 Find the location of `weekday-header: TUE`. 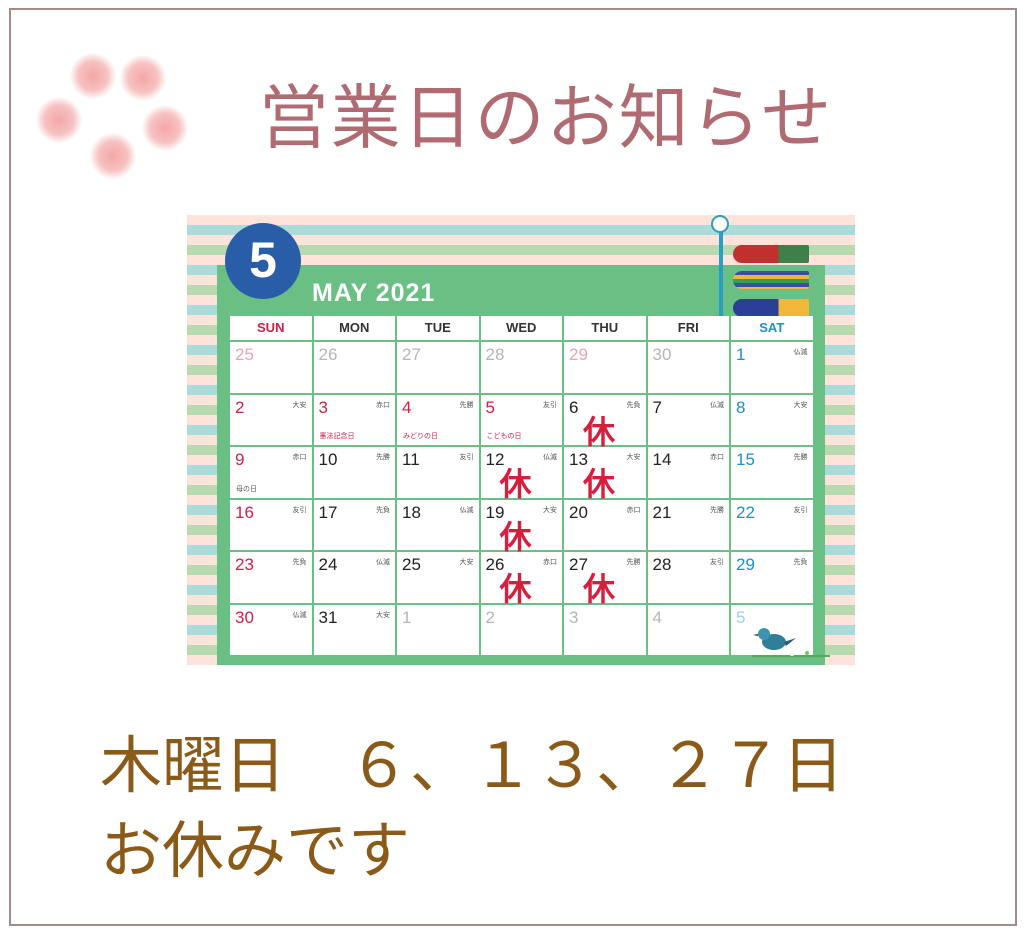

weekday-header: TUE is located at coordinates (438, 328).